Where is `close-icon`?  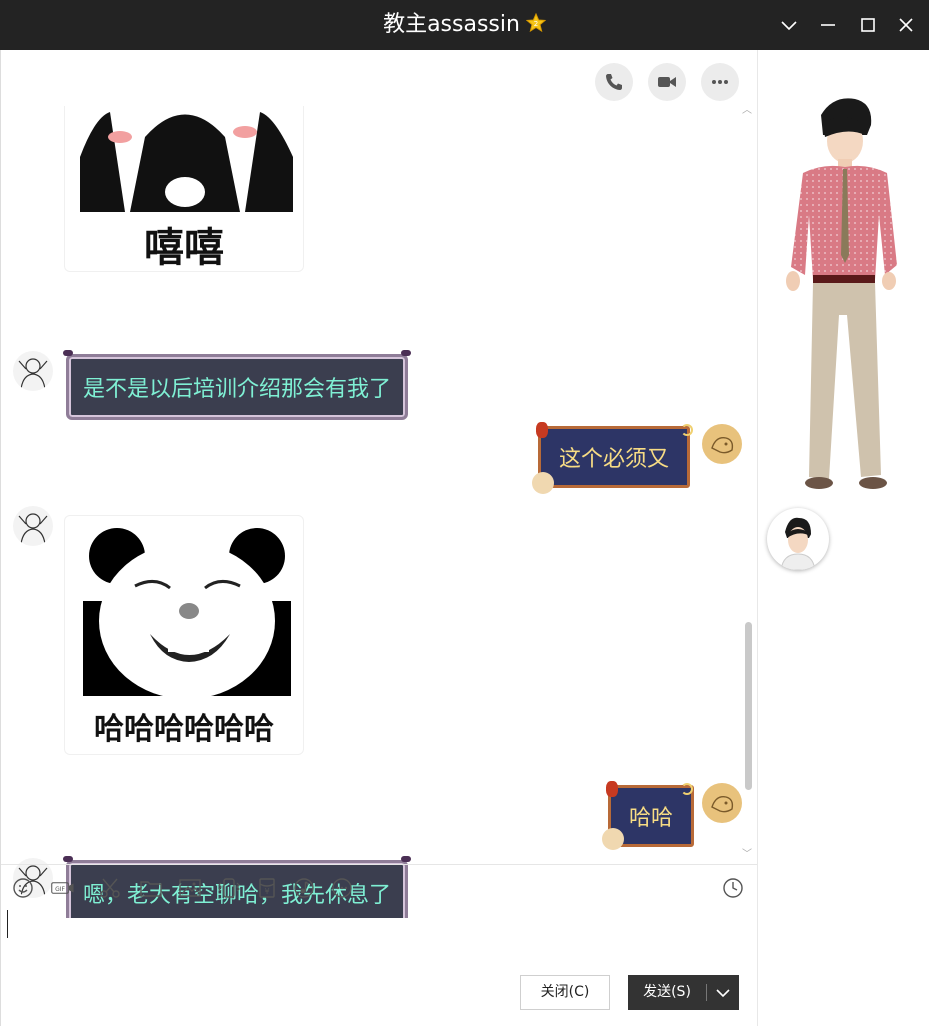 close-icon is located at coordinates (906, 25).